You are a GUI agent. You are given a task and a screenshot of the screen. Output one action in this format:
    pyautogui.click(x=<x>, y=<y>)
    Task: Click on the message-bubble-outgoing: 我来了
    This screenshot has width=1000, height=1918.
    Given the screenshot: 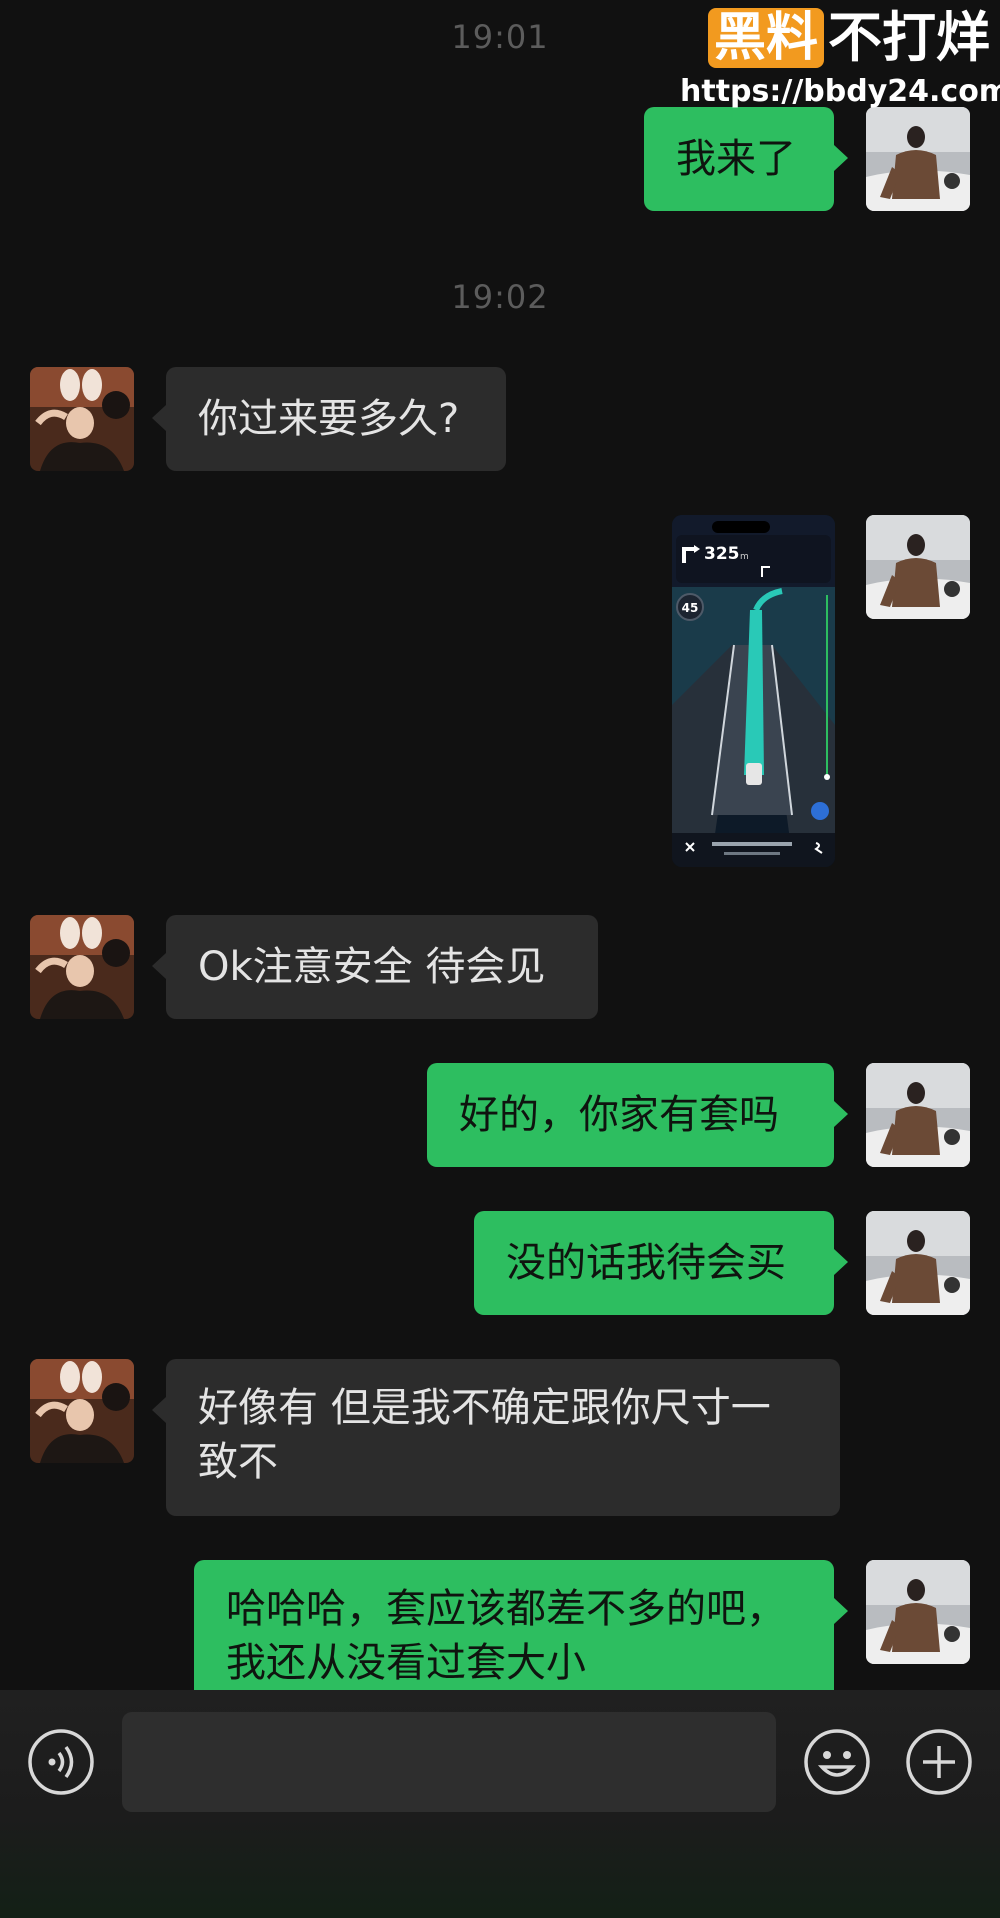 What is the action you would take?
    pyautogui.click(x=746, y=159)
    